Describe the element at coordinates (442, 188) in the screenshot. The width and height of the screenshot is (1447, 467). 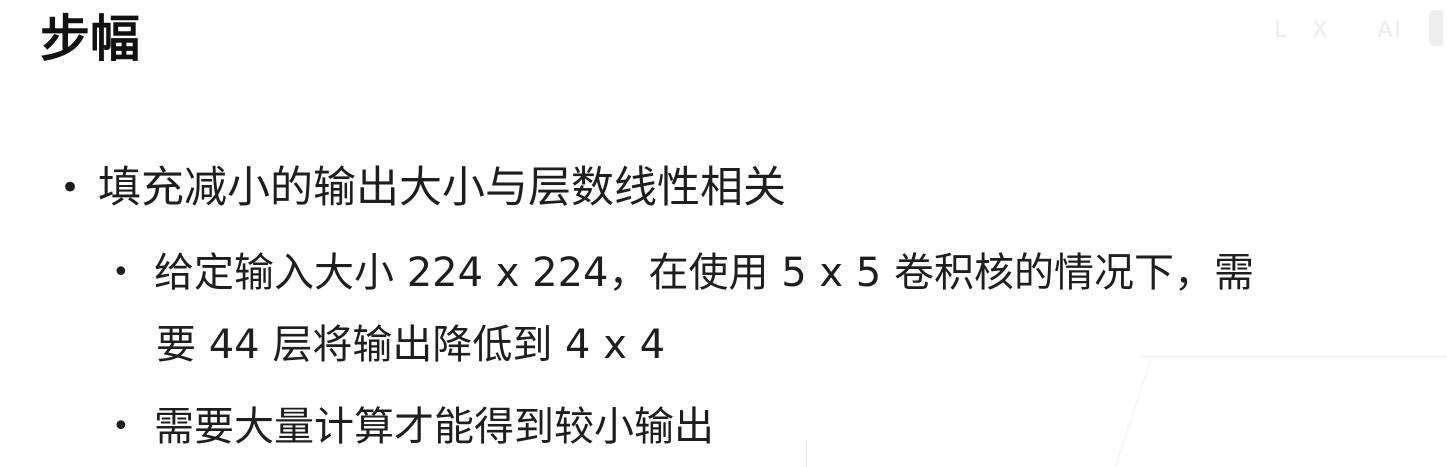
I see `bullet-text: 填充减小的输出大小与层数线性相关` at that location.